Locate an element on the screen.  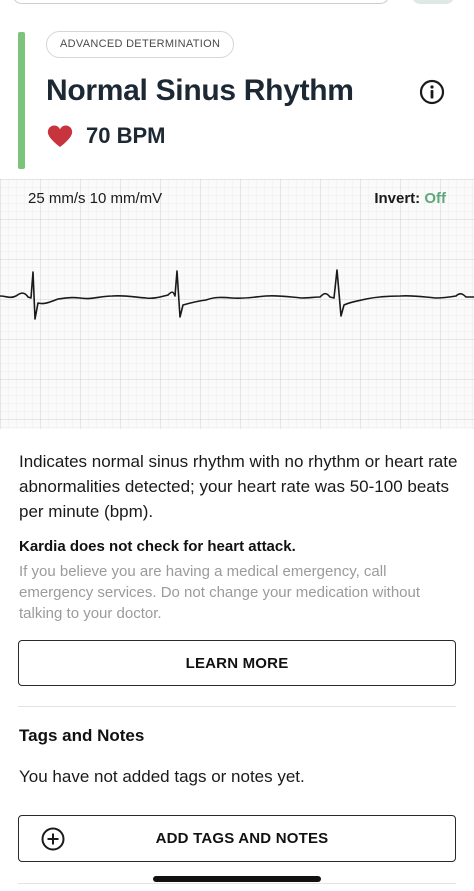
result-accent-bar is located at coordinates (21, 100).